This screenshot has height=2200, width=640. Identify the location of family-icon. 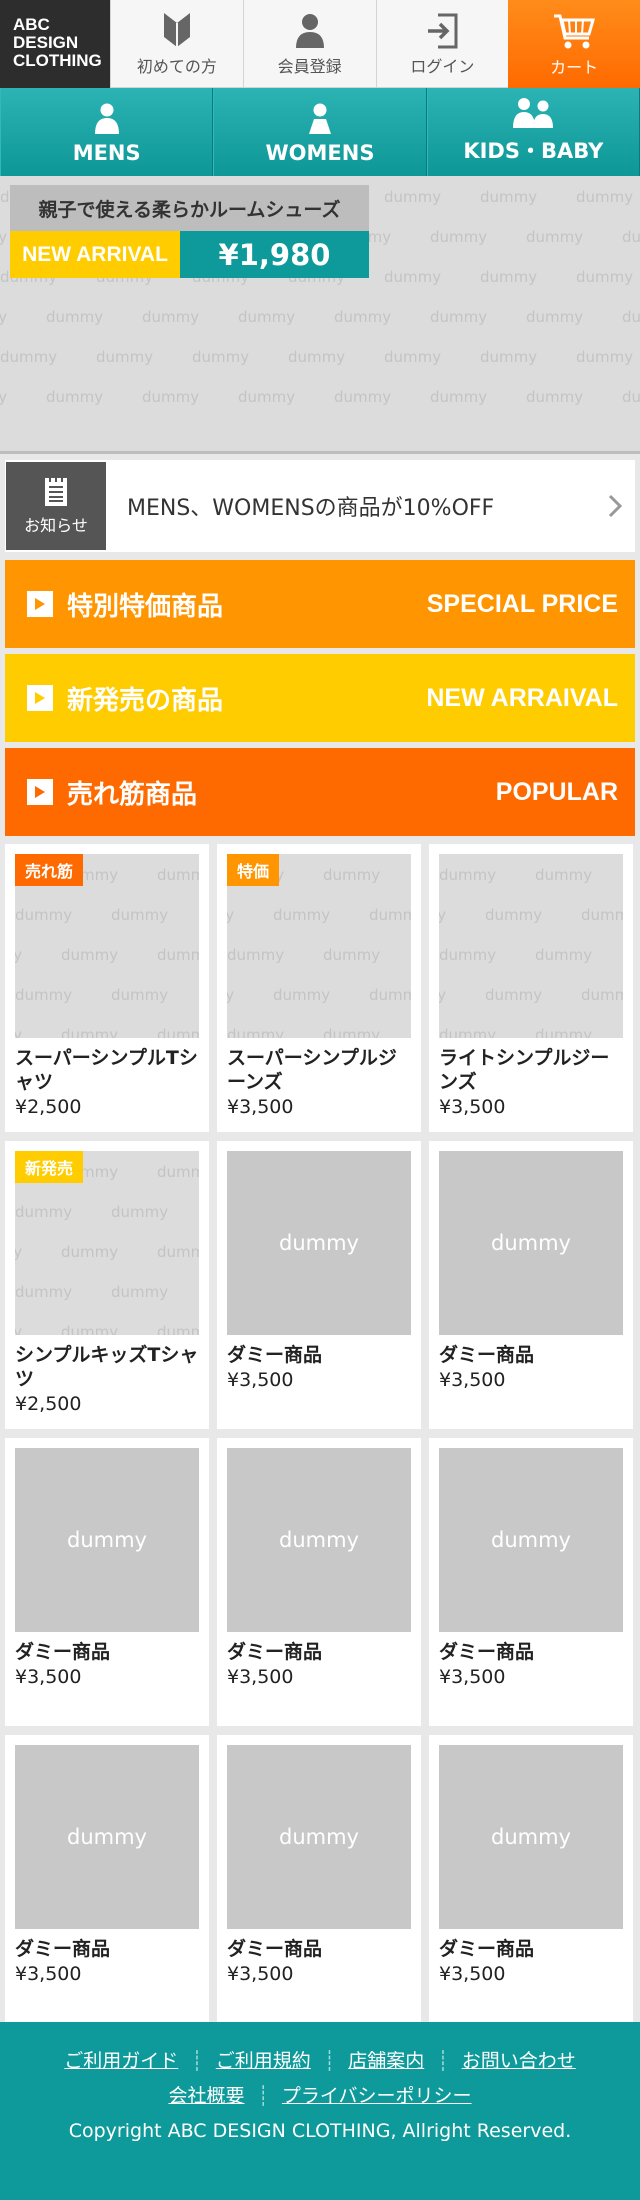
(533, 113).